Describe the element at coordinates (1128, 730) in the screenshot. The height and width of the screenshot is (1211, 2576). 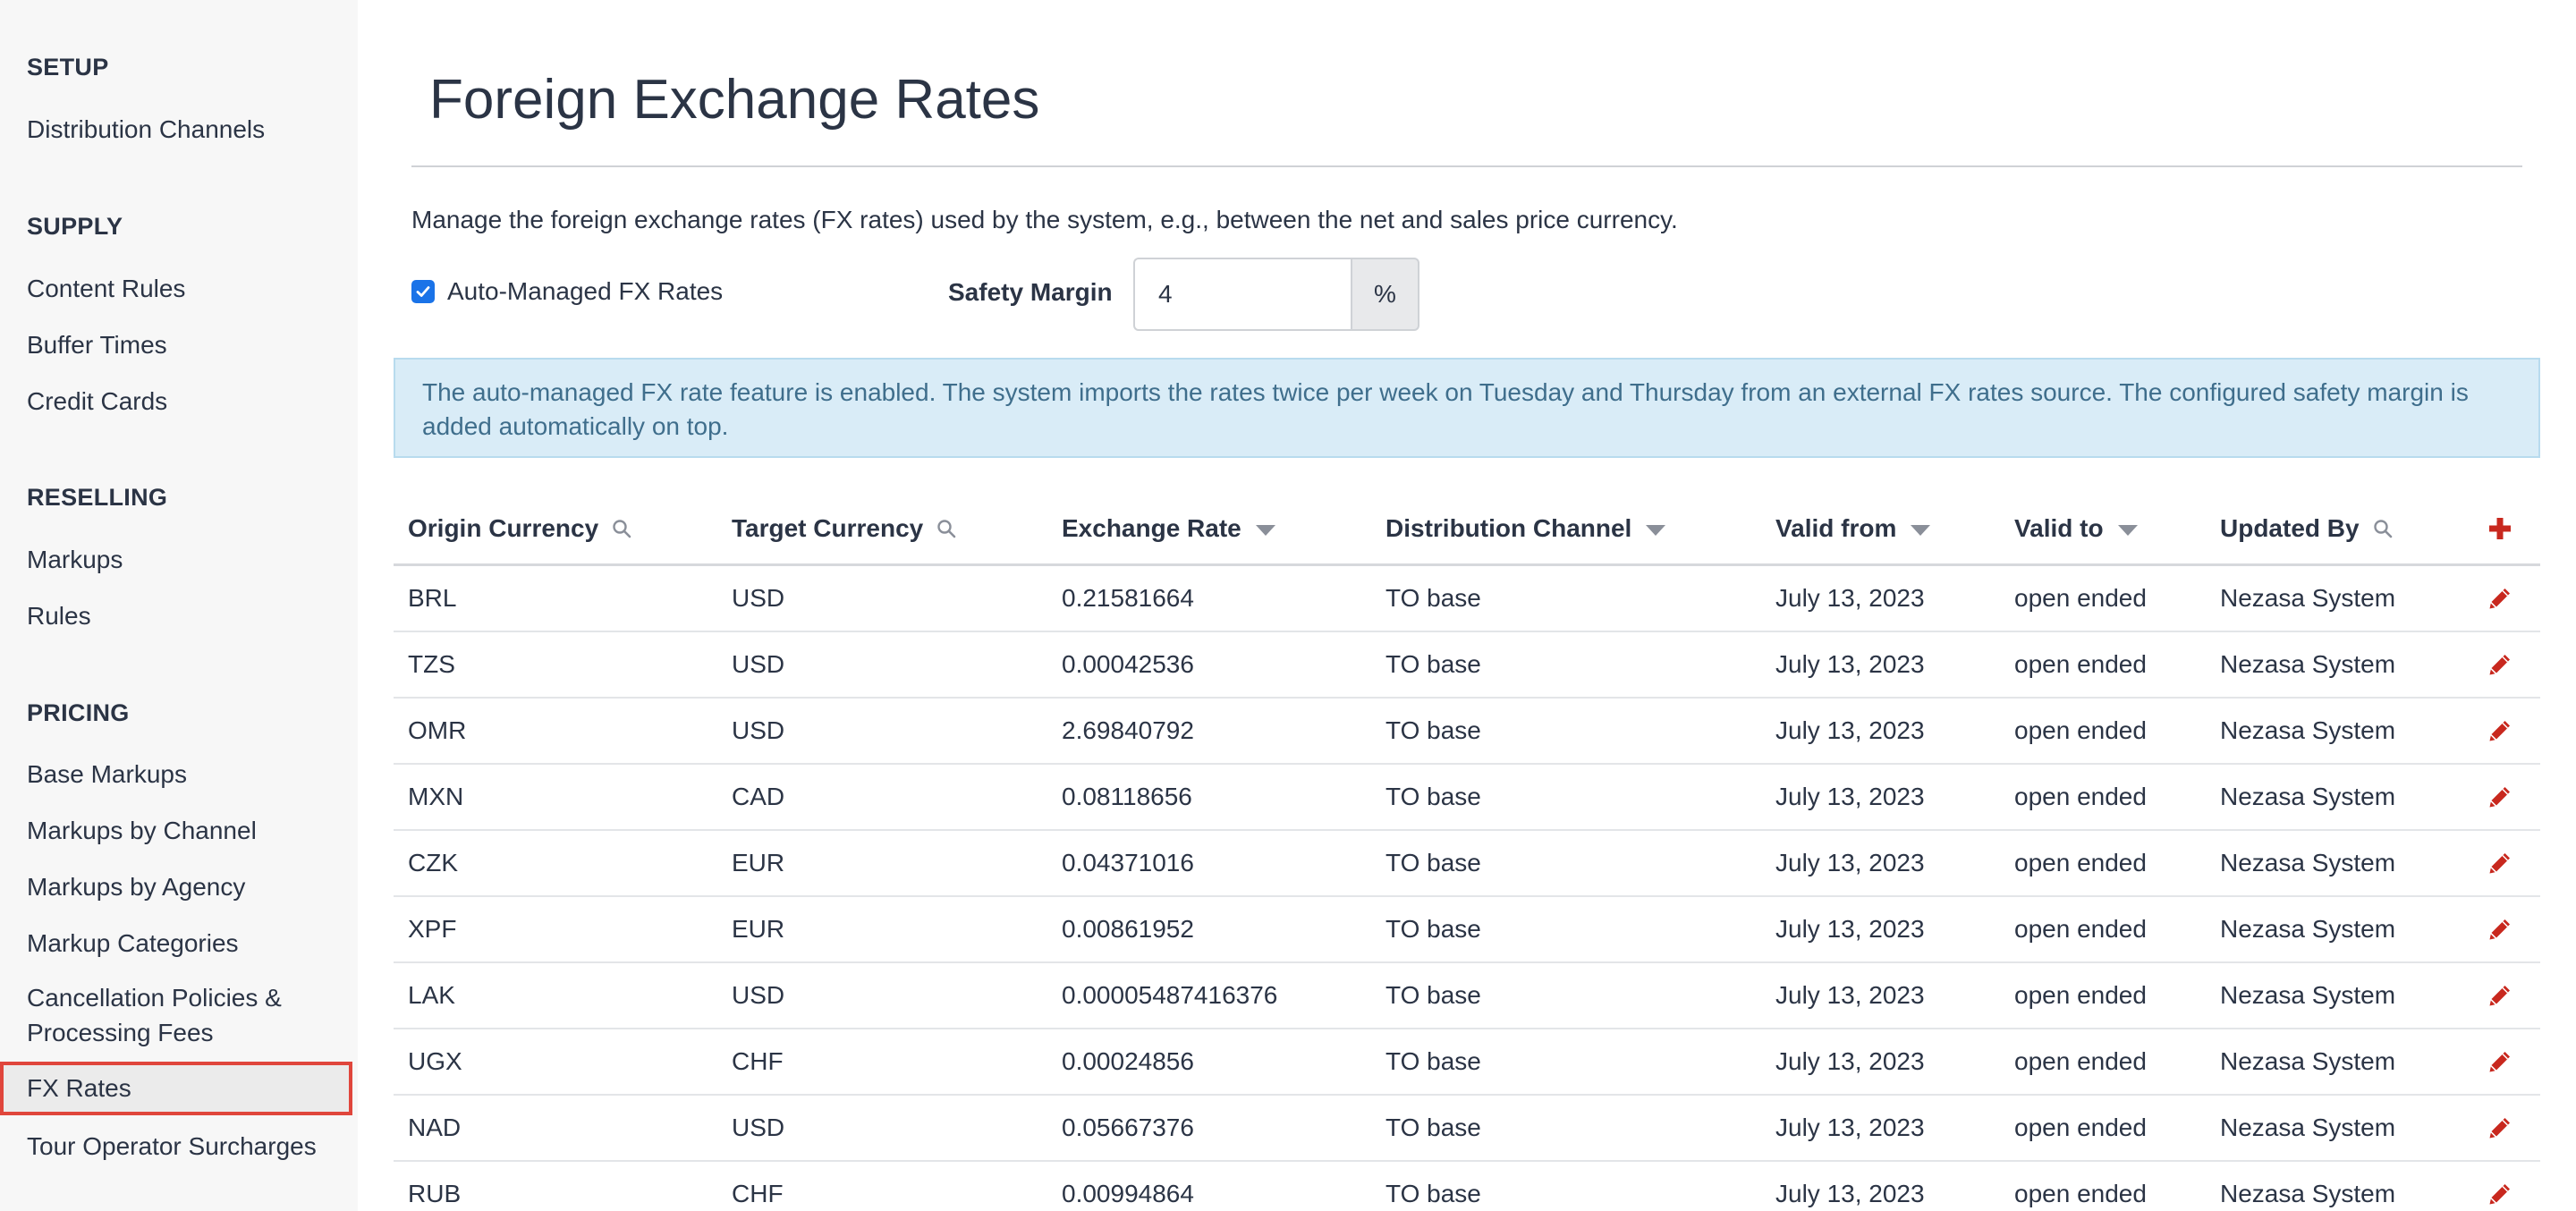
I see `cell-exchange-rate: 2.69840792` at that location.